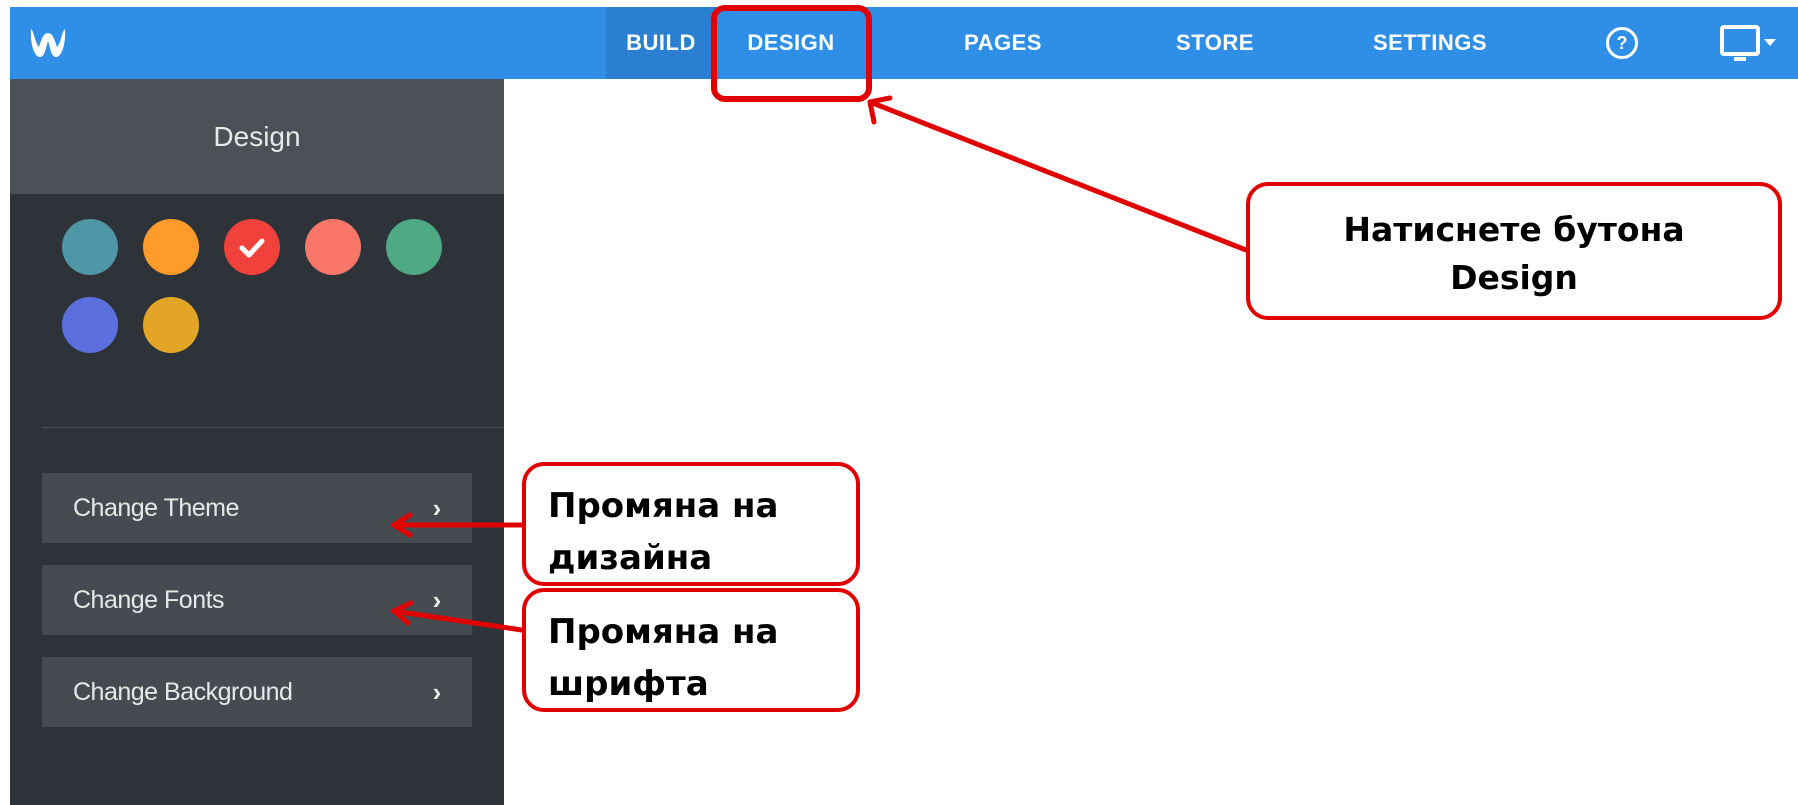 This screenshot has height=805, width=1798. I want to click on color-swatch-green, so click(414, 247).